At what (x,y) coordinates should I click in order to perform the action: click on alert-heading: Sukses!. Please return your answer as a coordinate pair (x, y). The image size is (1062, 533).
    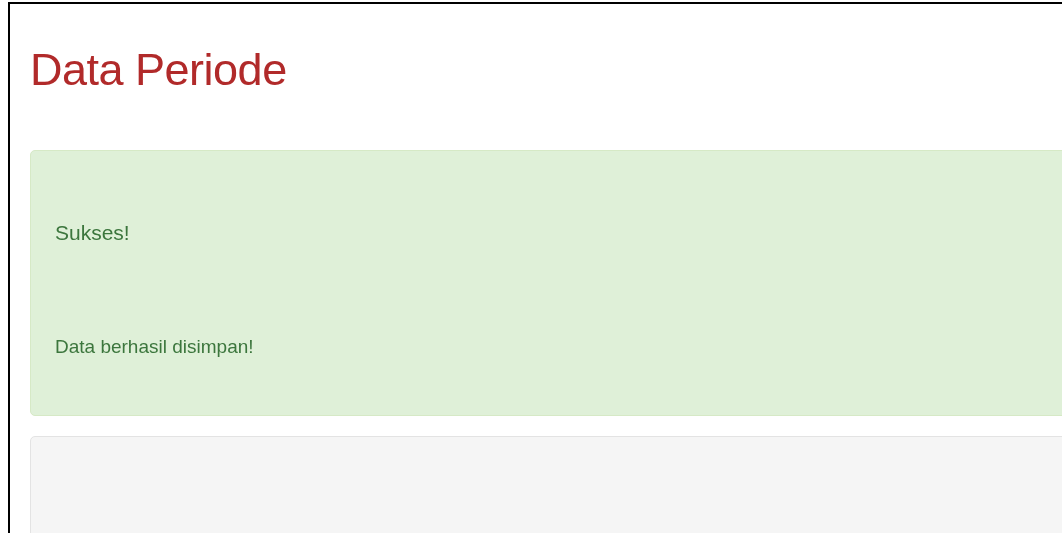
    Looking at the image, I should click on (92, 233).